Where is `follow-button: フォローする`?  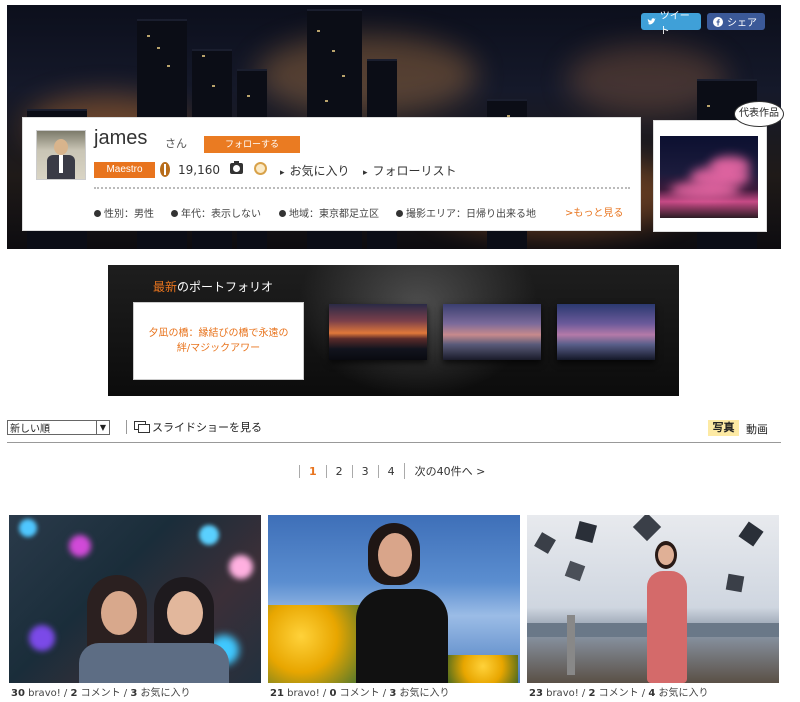 follow-button: フォローする is located at coordinates (252, 144).